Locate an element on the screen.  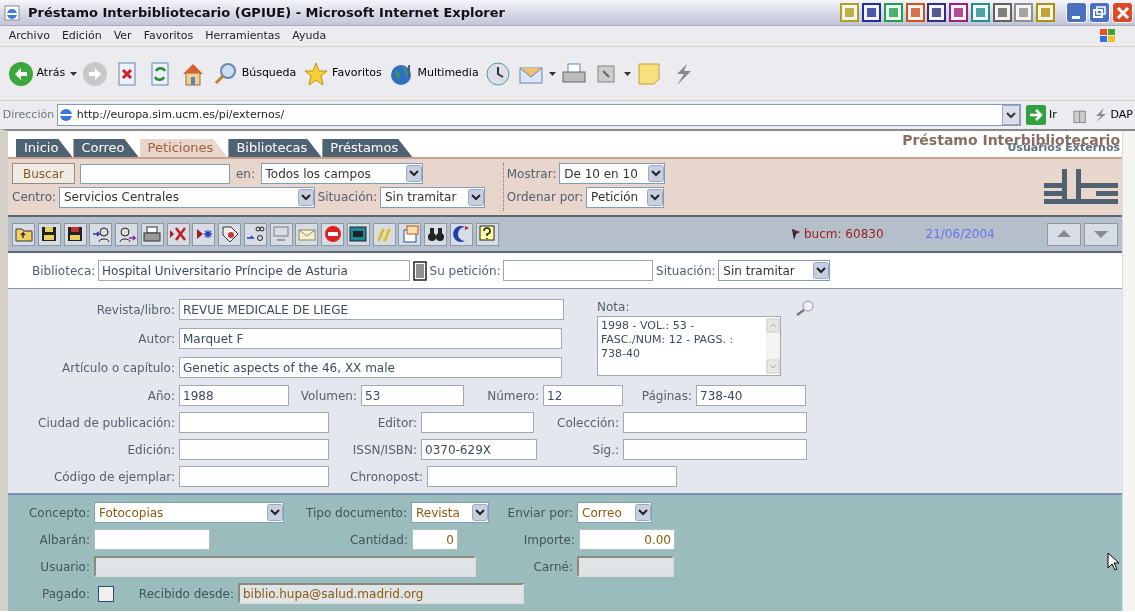
toolbar-button: Búsqueda is located at coordinates (254, 73).